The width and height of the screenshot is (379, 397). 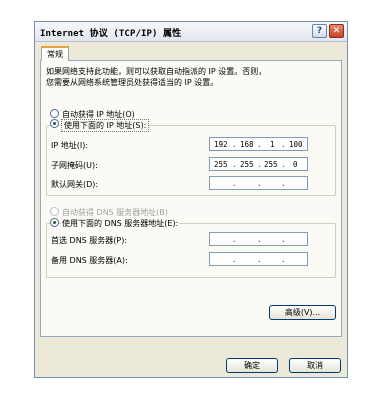 I want to click on auto-dns-radio, so click(x=54, y=211).